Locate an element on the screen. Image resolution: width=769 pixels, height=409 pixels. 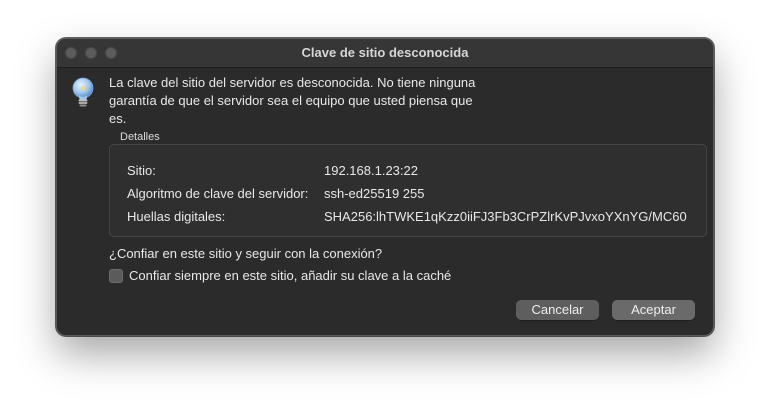
message-line: es. is located at coordinates (118, 118).